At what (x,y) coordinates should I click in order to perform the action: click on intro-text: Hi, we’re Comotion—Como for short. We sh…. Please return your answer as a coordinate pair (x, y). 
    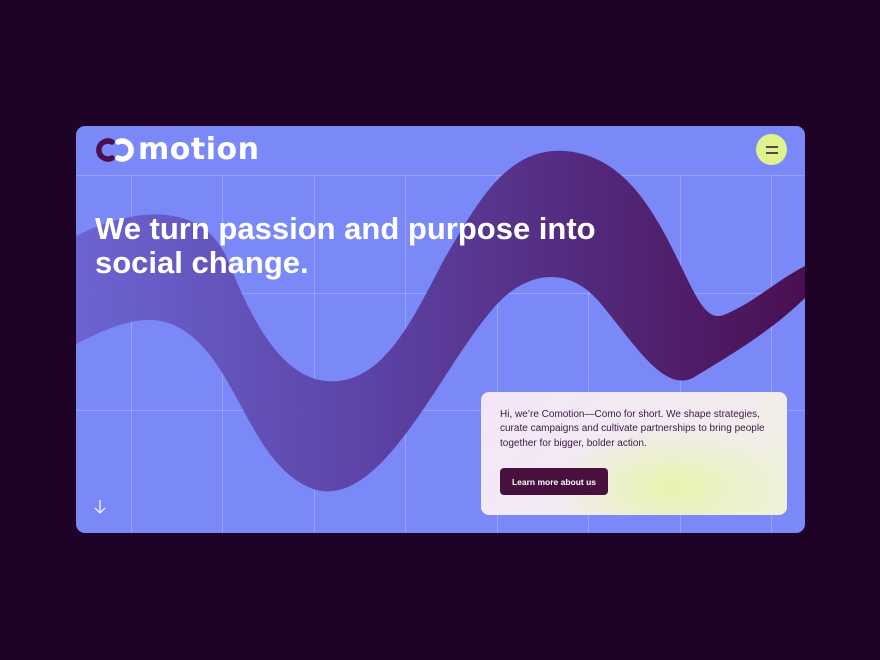
    Looking at the image, I should click on (632, 429).